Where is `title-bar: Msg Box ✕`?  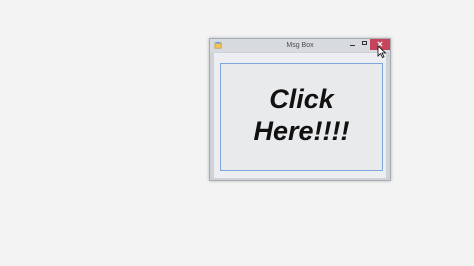 title-bar: Msg Box ✕ is located at coordinates (300, 45).